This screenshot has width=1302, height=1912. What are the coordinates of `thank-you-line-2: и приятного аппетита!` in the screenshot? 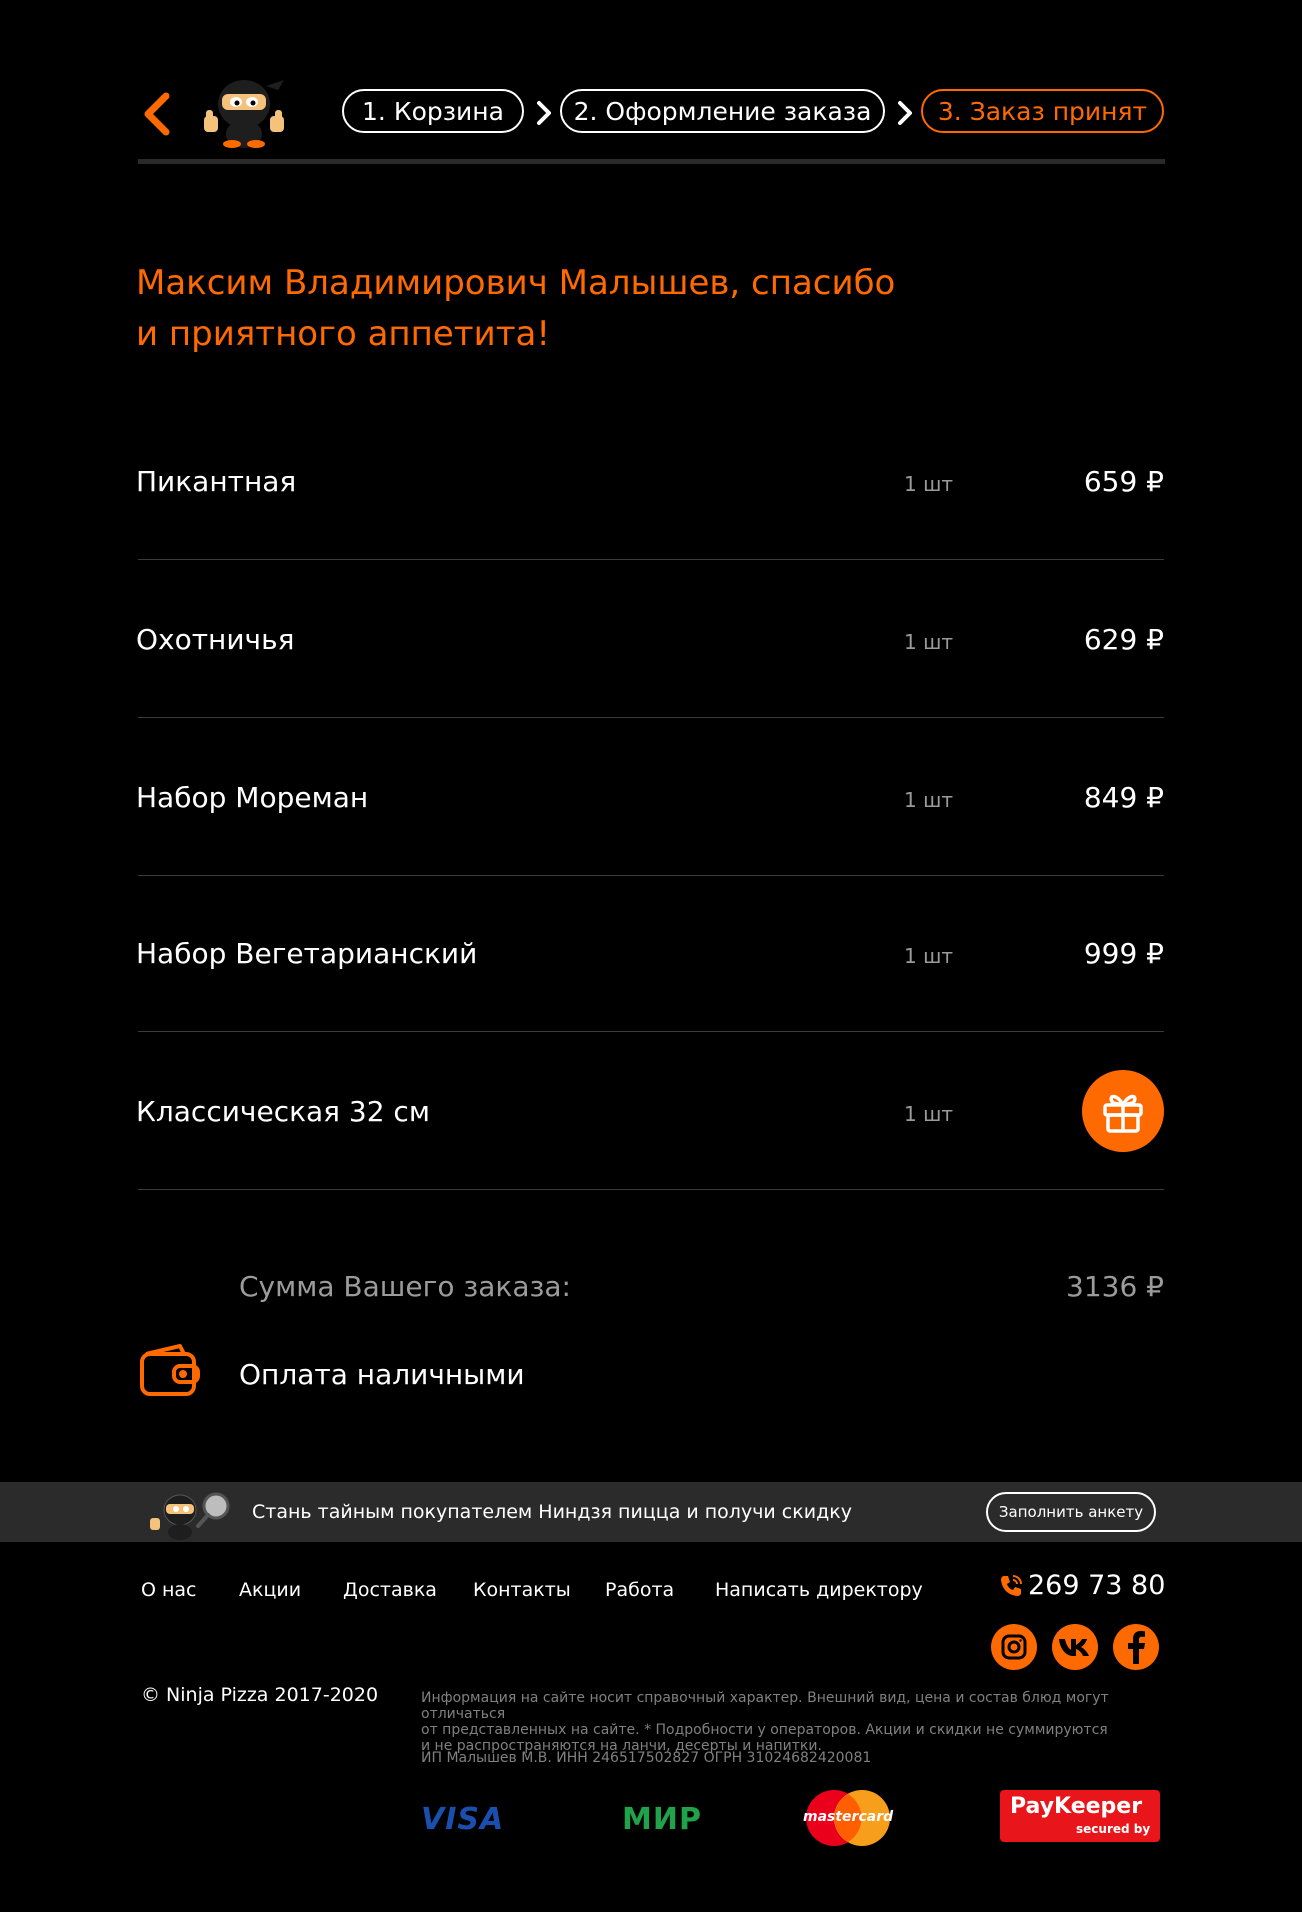 It's located at (343, 334).